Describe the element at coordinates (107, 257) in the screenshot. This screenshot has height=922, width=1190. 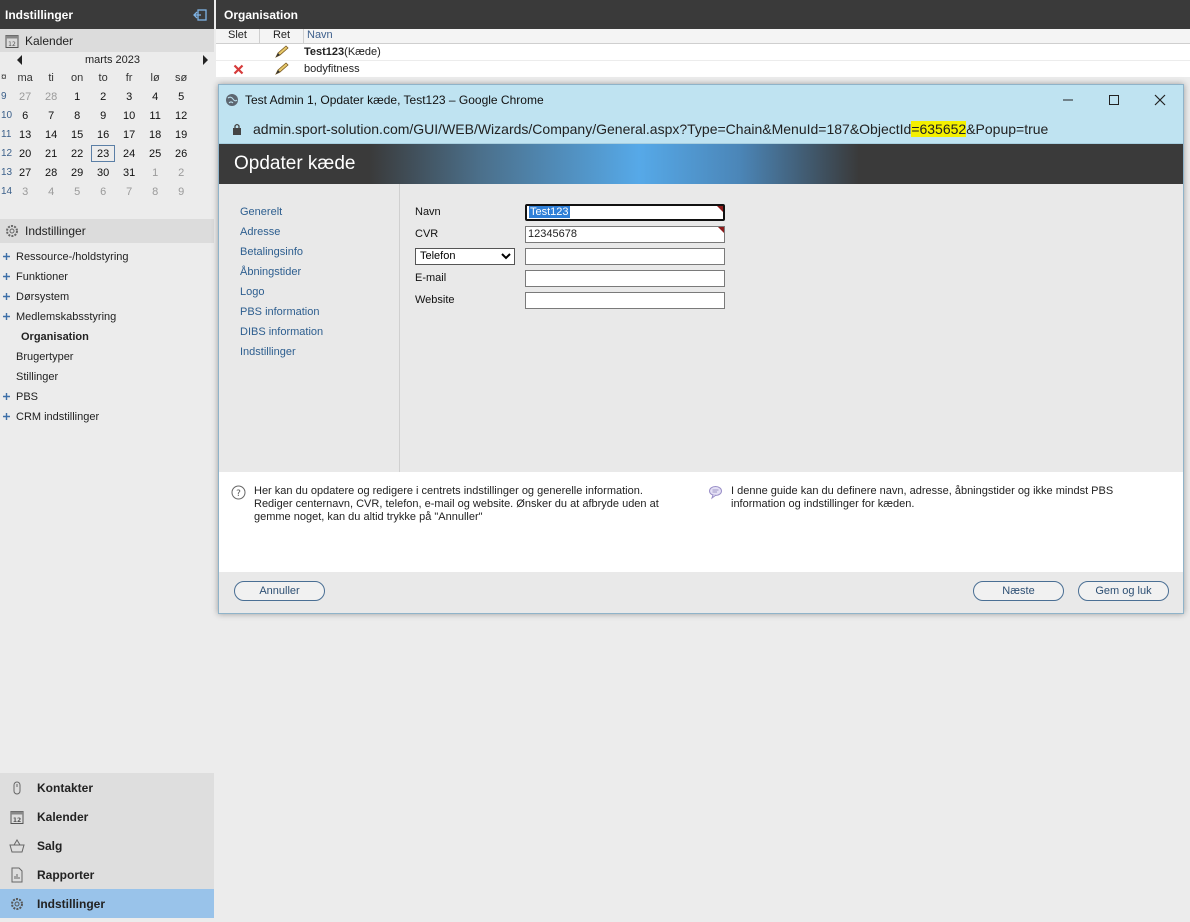
I see `tree-item-ressource: Ressource-/holdstyring` at that location.